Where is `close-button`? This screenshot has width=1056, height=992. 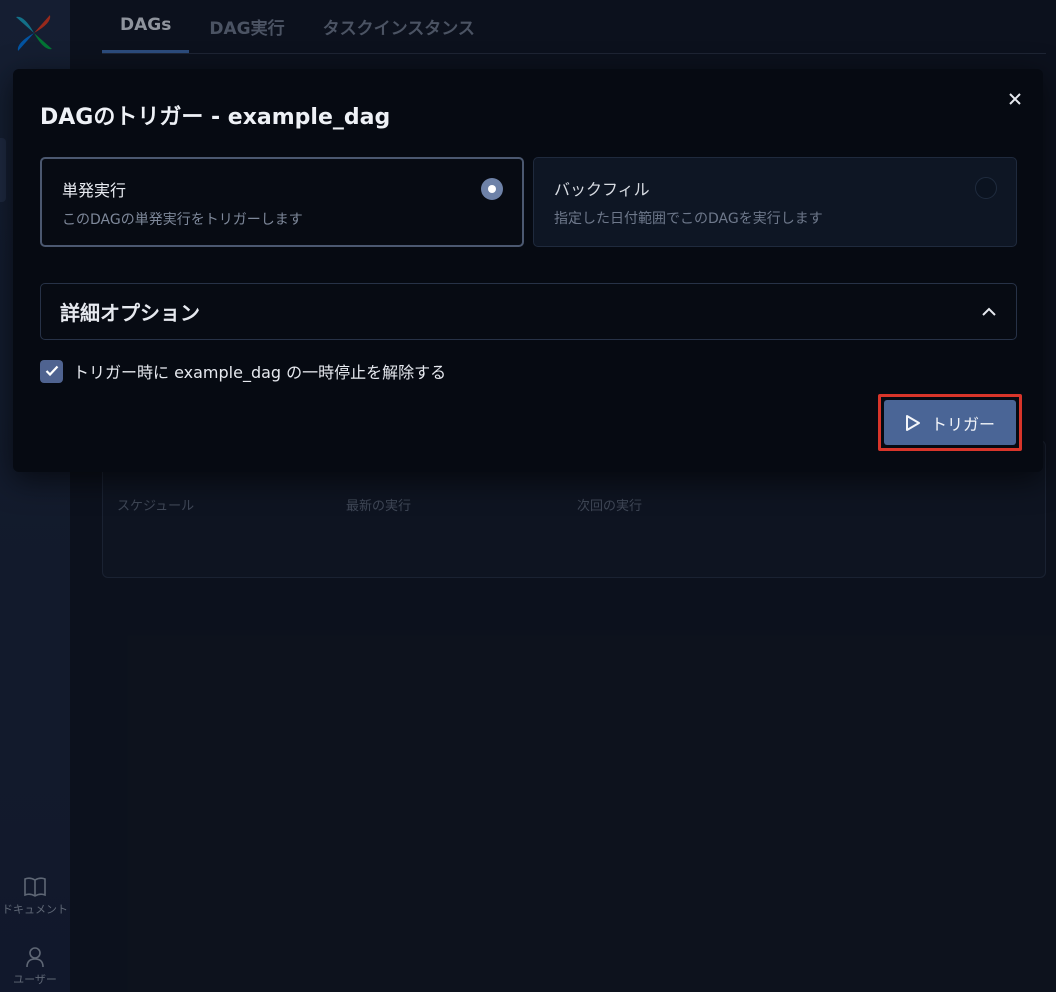
close-button is located at coordinates (1015, 99).